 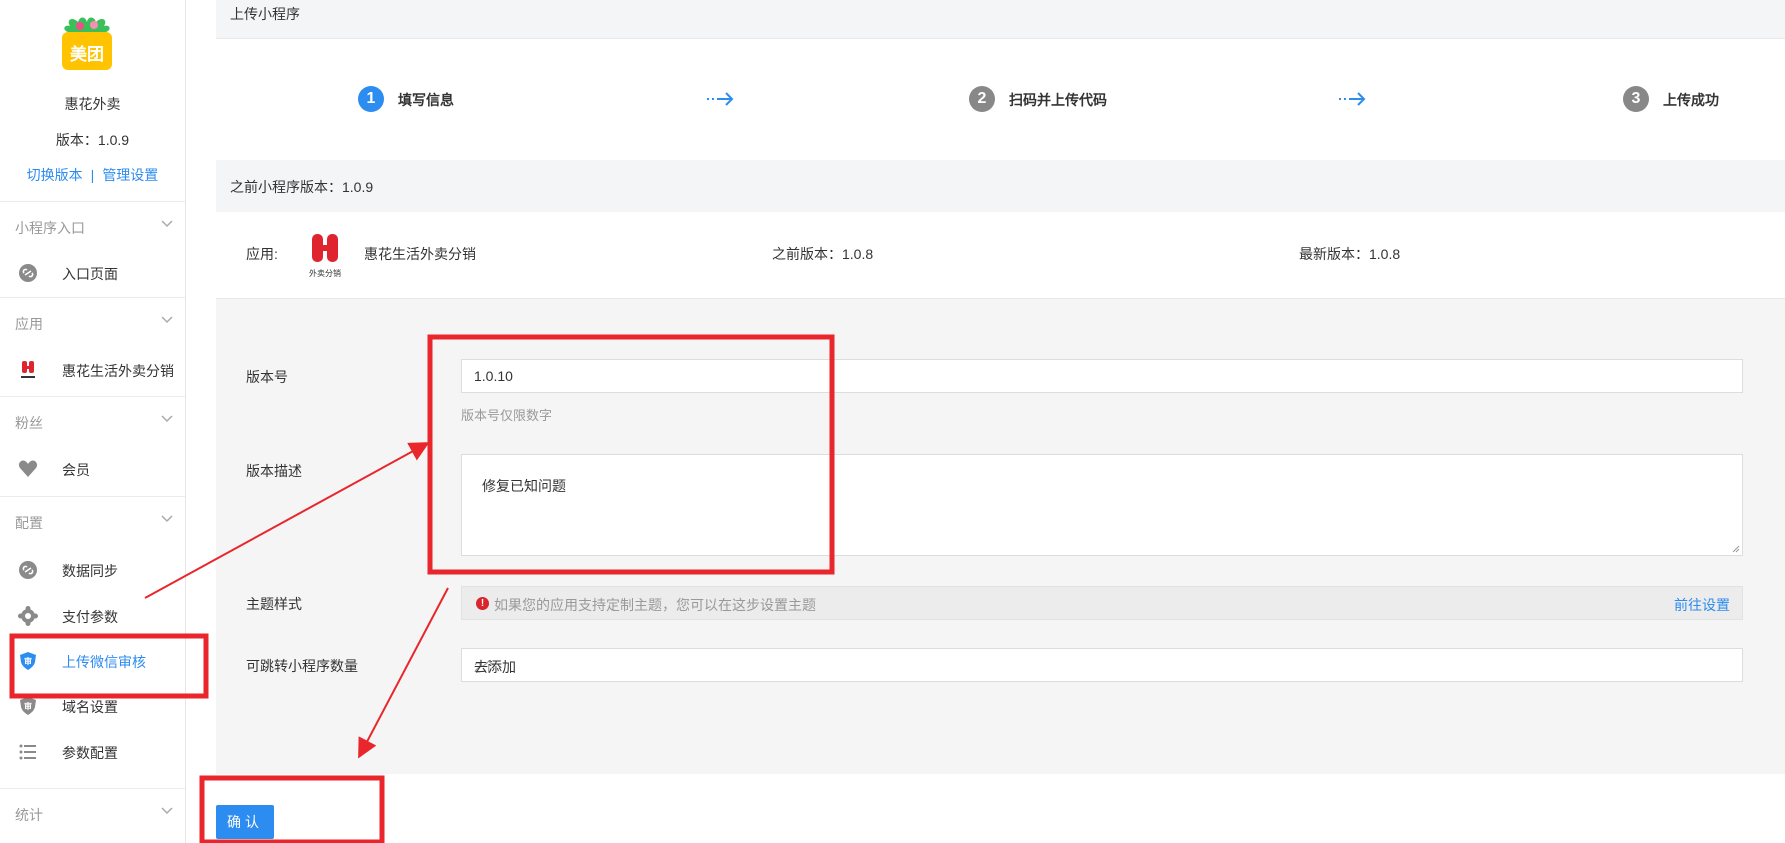 I want to click on step-number: 3, so click(x=1636, y=99).